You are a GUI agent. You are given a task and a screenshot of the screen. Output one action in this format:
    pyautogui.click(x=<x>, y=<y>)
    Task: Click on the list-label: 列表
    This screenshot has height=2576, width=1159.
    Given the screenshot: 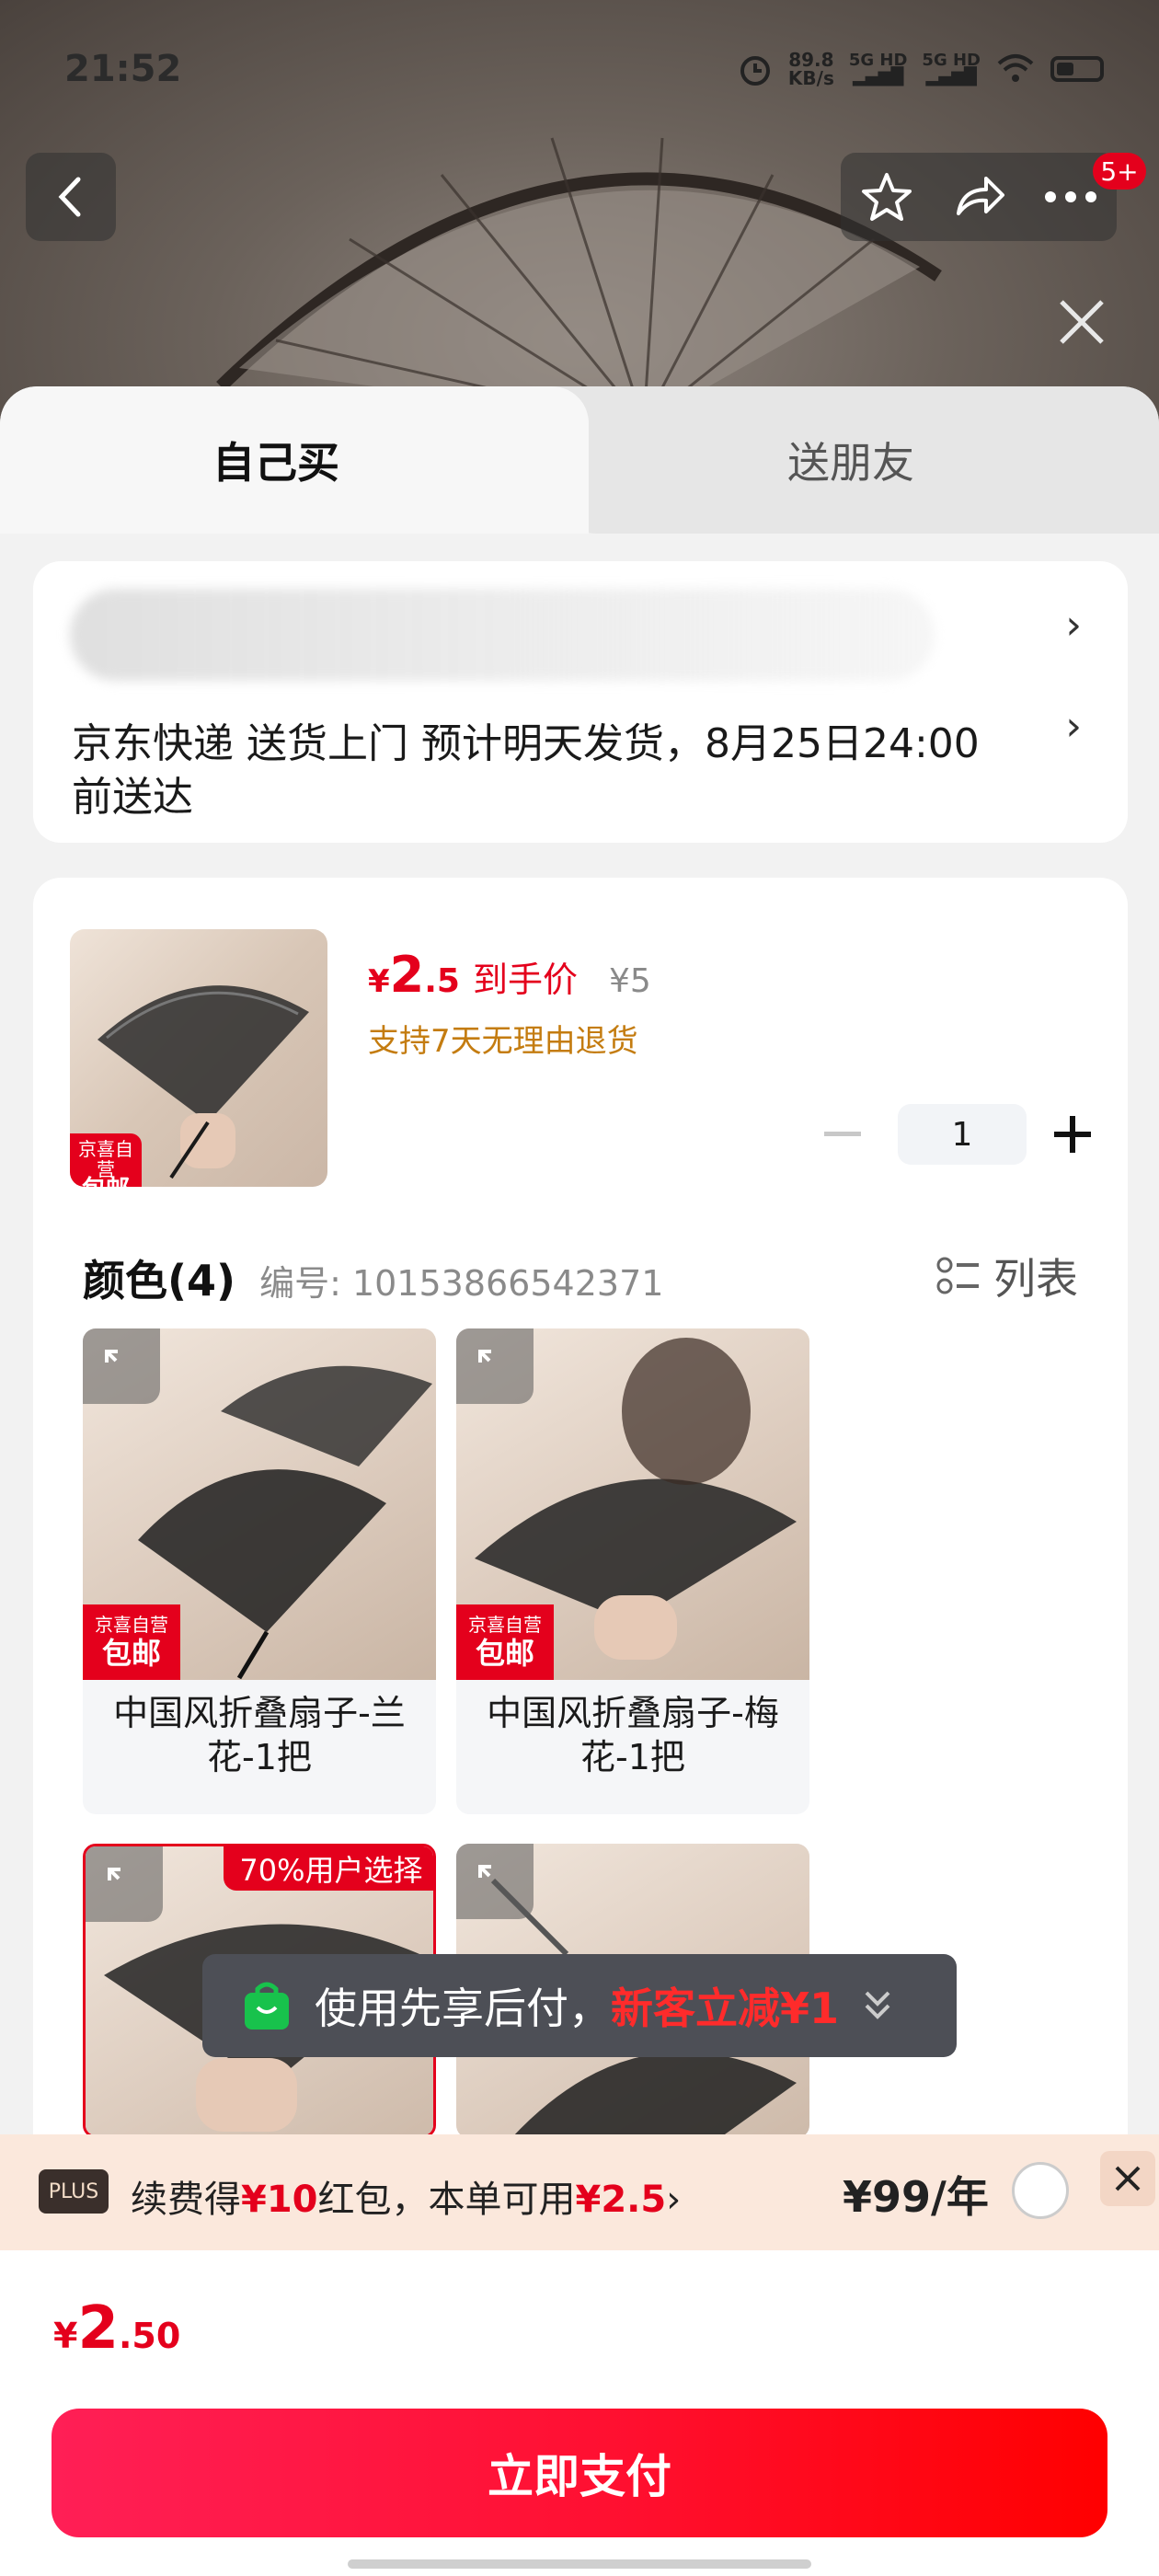 What is the action you would take?
    pyautogui.click(x=1035, y=1279)
    